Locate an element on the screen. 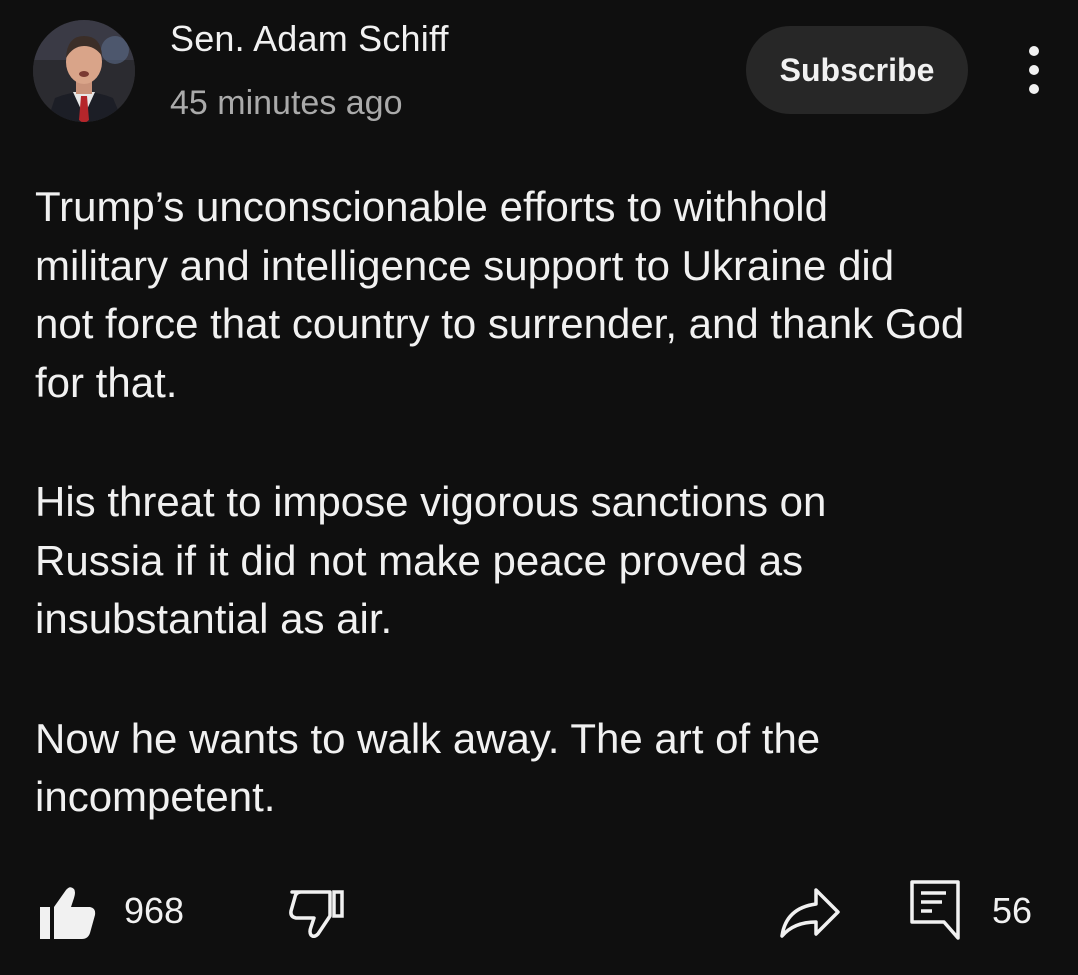 The width and height of the screenshot is (1078, 975). avatar is located at coordinates (84, 71).